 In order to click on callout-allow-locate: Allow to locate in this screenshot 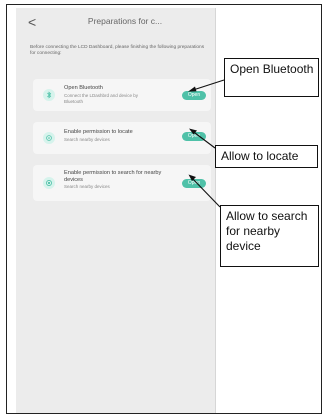, I will do `click(266, 156)`.